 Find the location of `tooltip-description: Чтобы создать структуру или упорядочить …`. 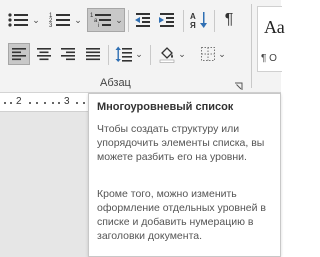

tooltip-description: Чтобы создать структуру или упорядочить … is located at coordinates (181, 143).